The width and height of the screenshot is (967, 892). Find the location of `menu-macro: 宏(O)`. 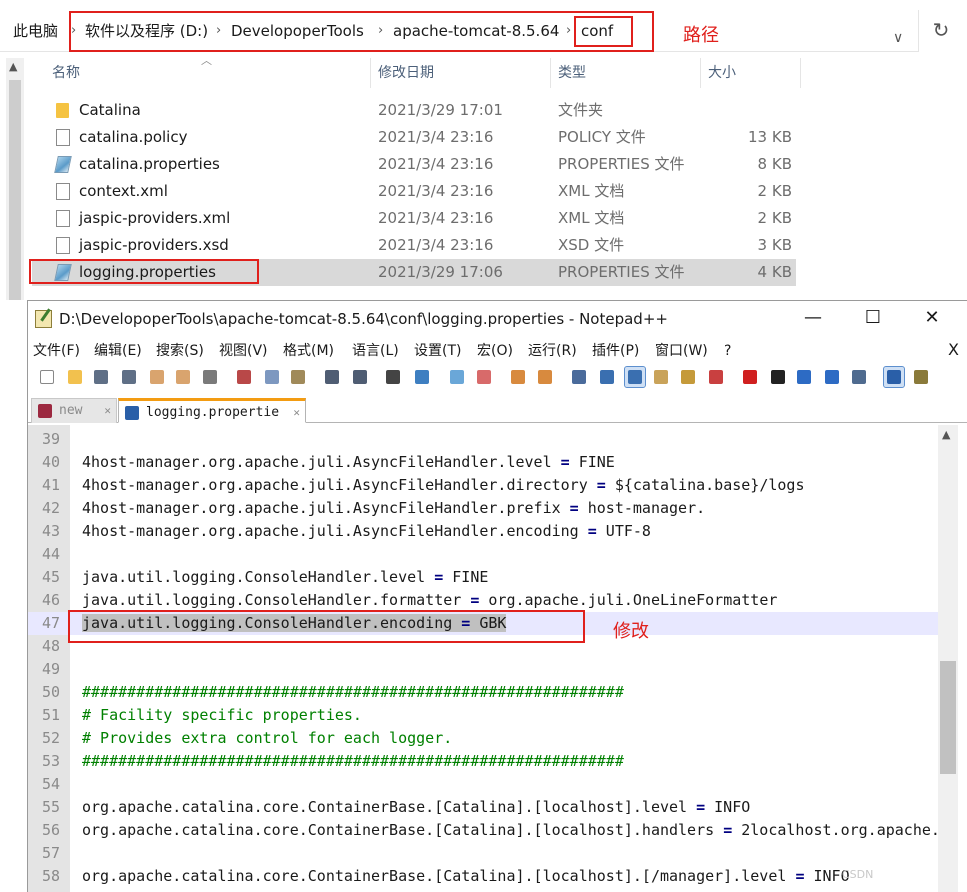

menu-macro: 宏(O) is located at coordinates (495, 351).